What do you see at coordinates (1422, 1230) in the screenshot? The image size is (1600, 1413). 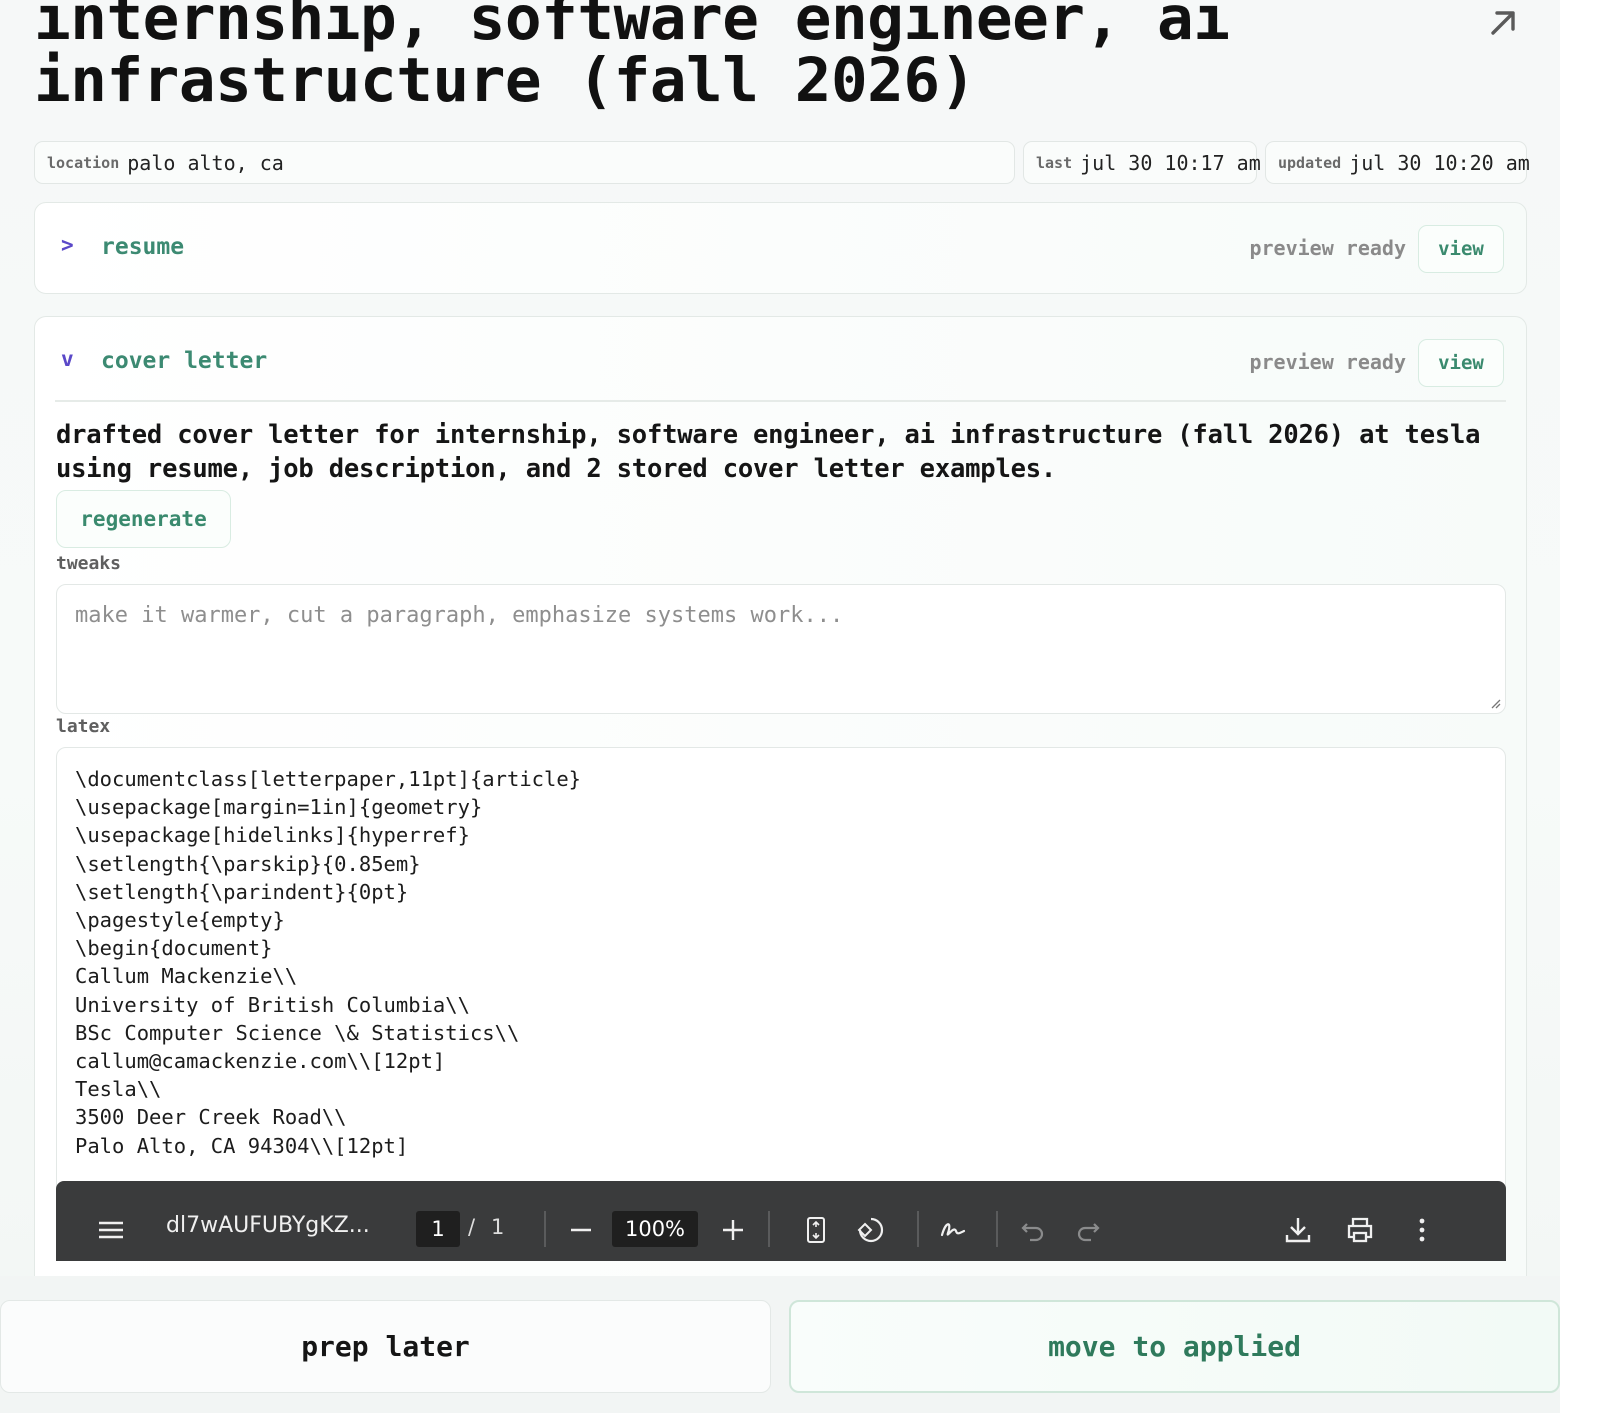 I see `more-icon` at bounding box center [1422, 1230].